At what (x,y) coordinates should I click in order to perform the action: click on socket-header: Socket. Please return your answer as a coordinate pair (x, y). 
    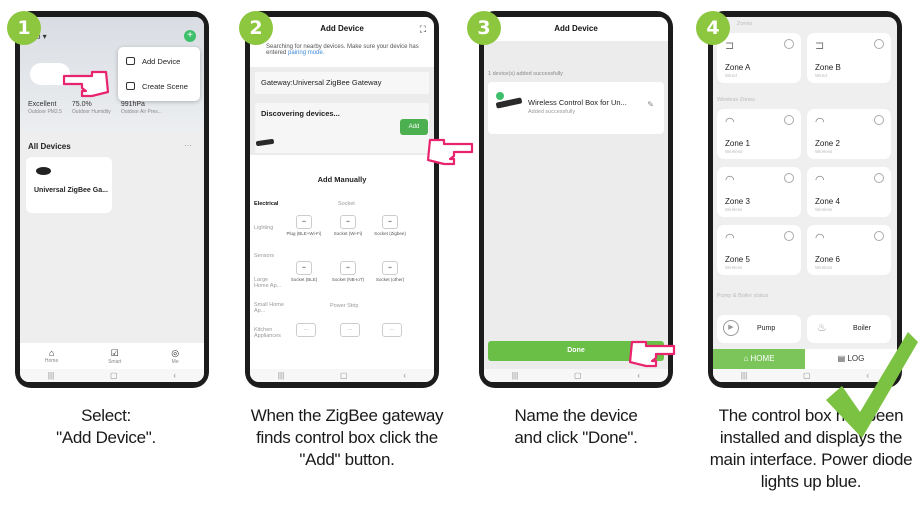
    Looking at the image, I should click on (346, 204).